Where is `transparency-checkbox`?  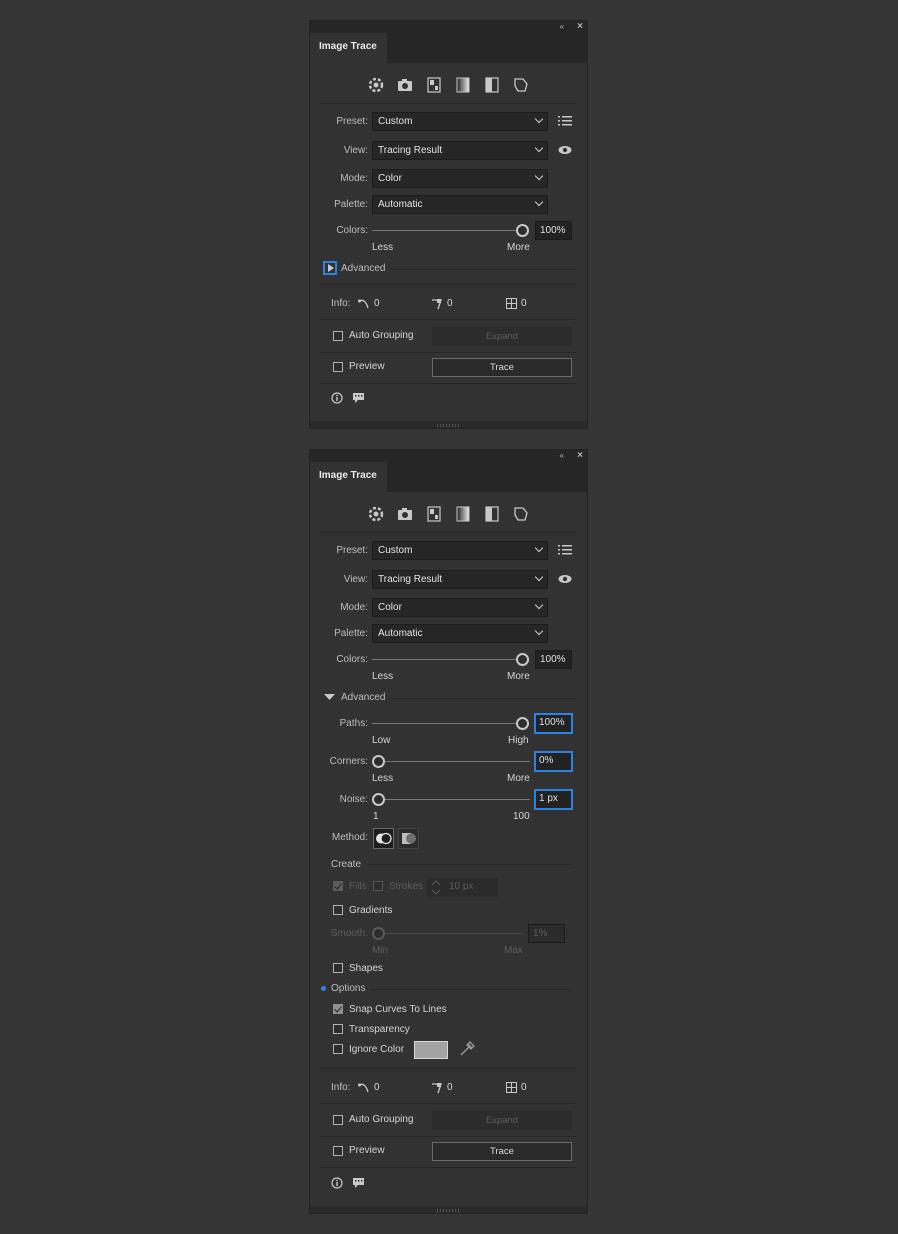 transparency-checkbox is located at coordinates (338, 1029).